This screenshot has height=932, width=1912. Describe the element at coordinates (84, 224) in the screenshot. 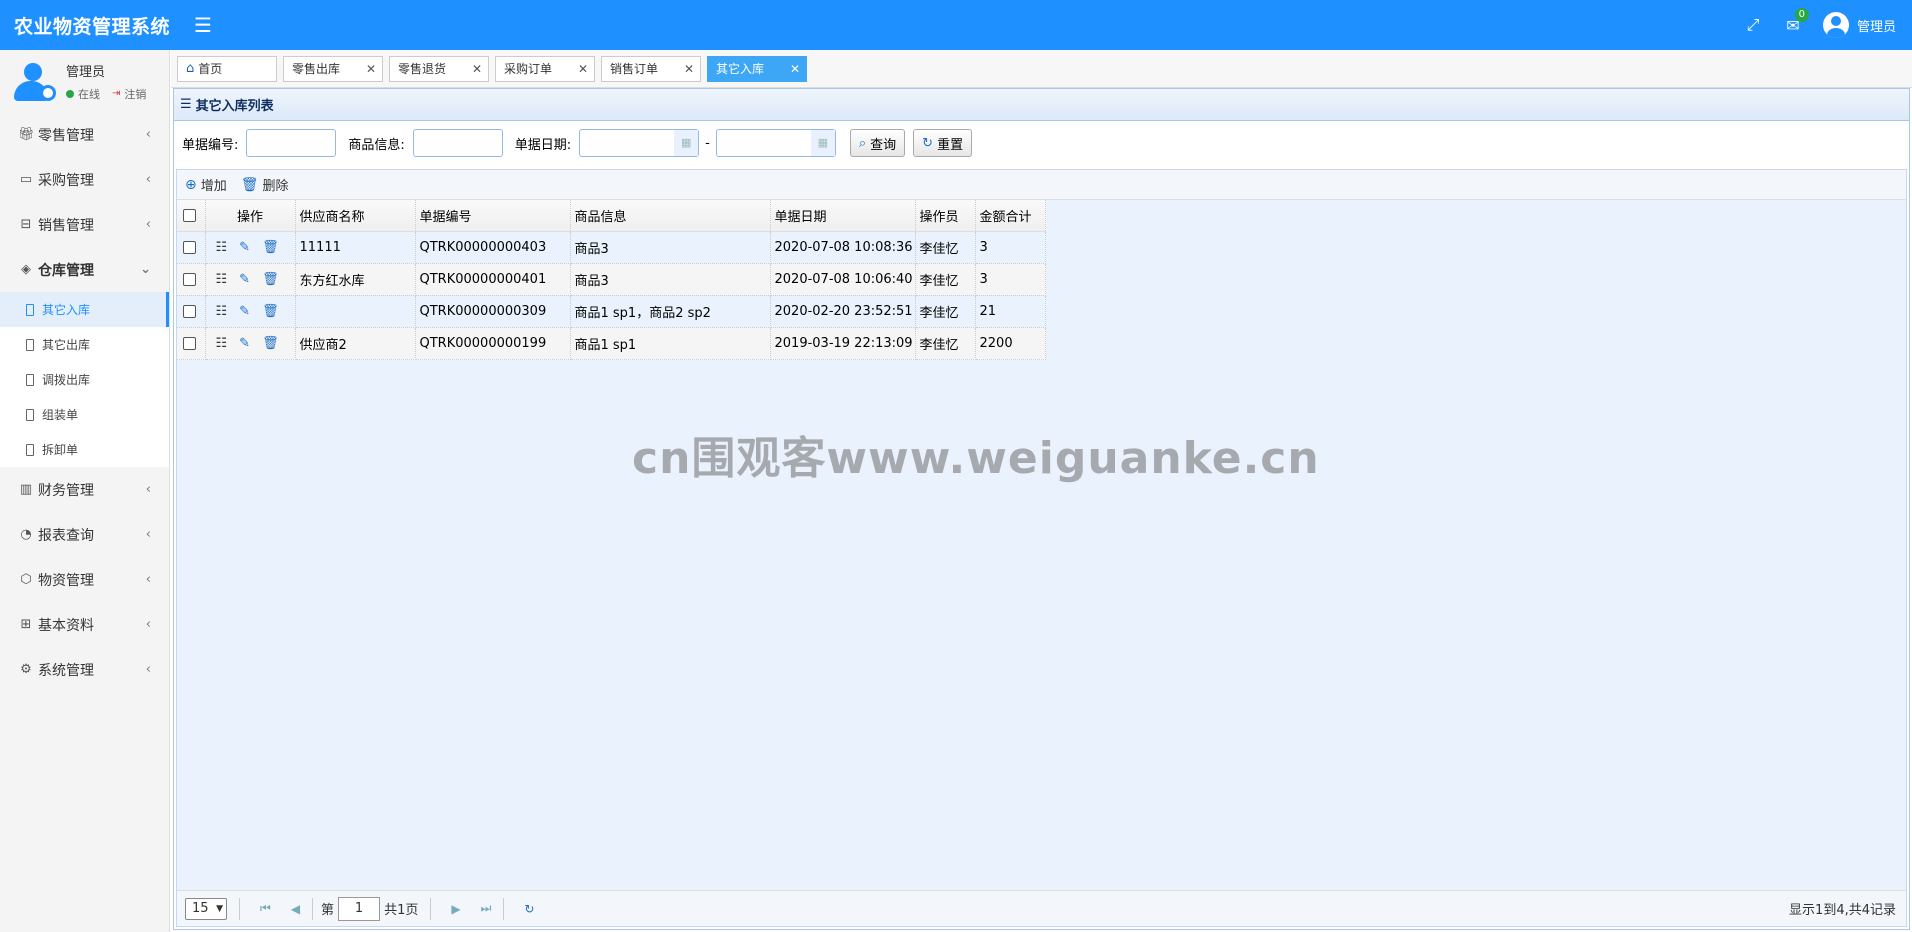

I see `sidebar-item-sales: ⊟ 销售管理 ‹` at that location.